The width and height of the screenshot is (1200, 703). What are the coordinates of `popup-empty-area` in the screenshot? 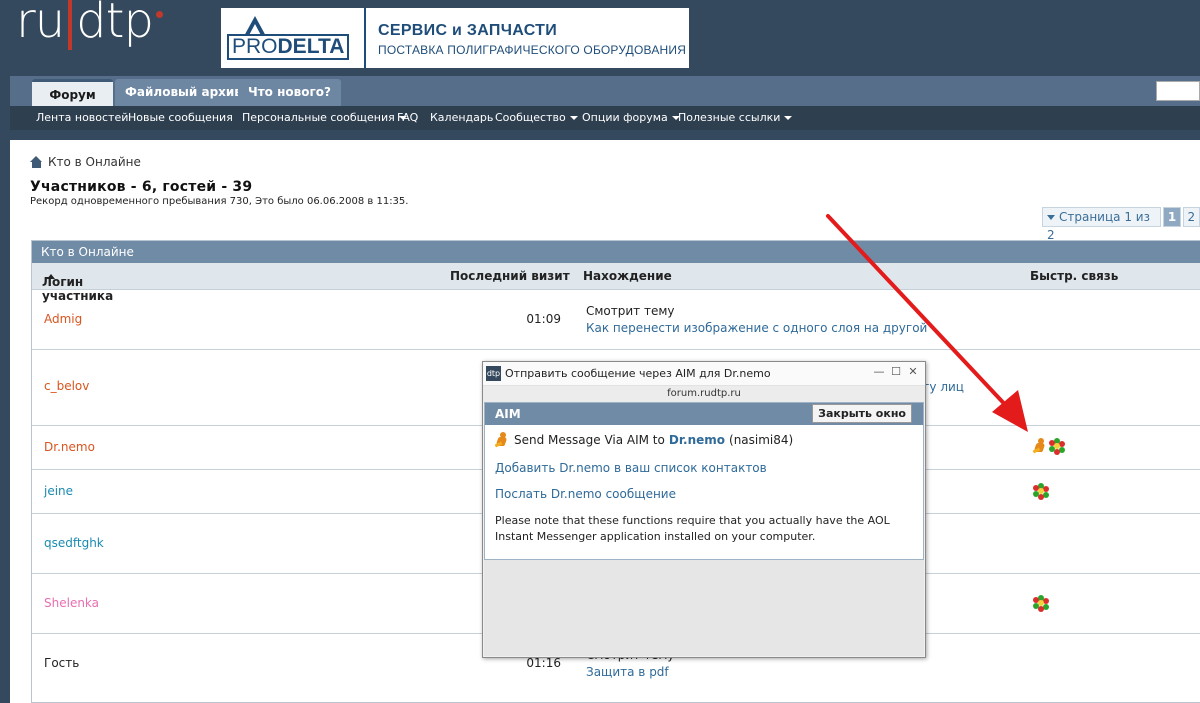 It's located at (704, 608).